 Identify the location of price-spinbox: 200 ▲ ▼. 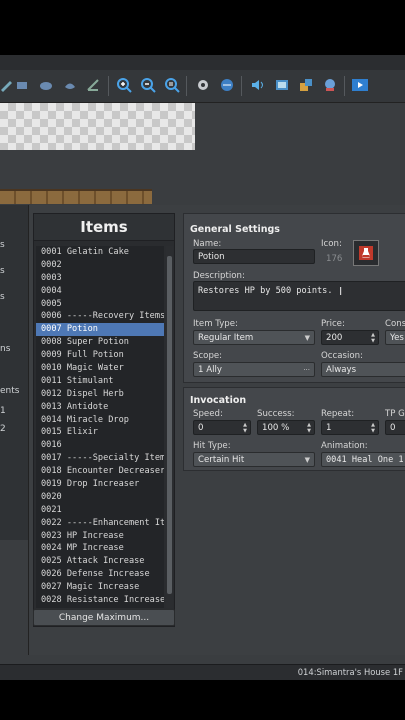
(350, 337).